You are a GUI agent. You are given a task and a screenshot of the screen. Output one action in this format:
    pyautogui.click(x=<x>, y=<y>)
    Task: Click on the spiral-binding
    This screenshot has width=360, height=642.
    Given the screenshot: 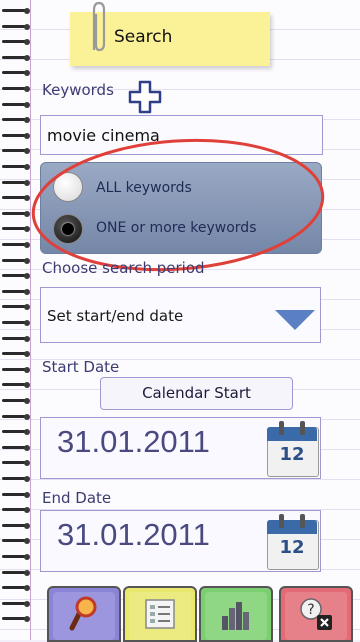 What is the action you would take?
    pyautogui.click(x=17, y=320)
    